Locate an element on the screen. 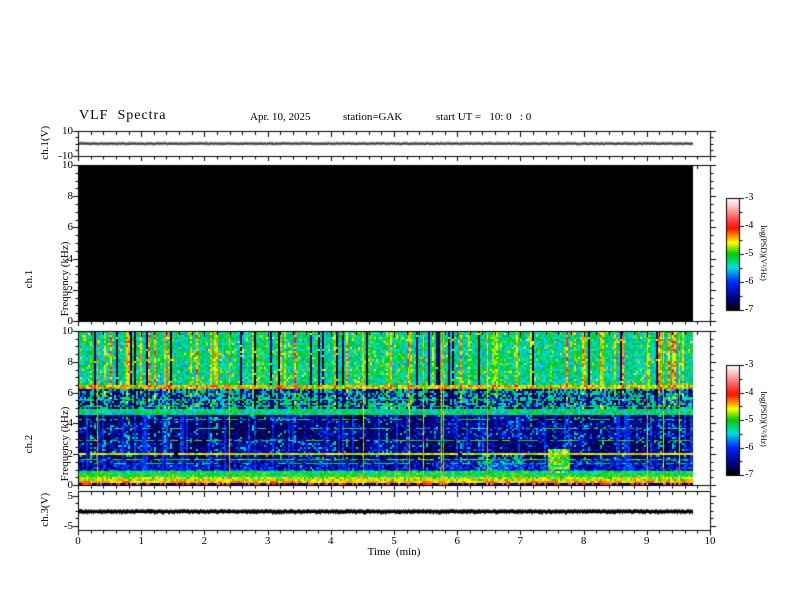 This screenshot has height=612, width=792. x-axis-label: Time (min) is located at coordinates (394, 552).